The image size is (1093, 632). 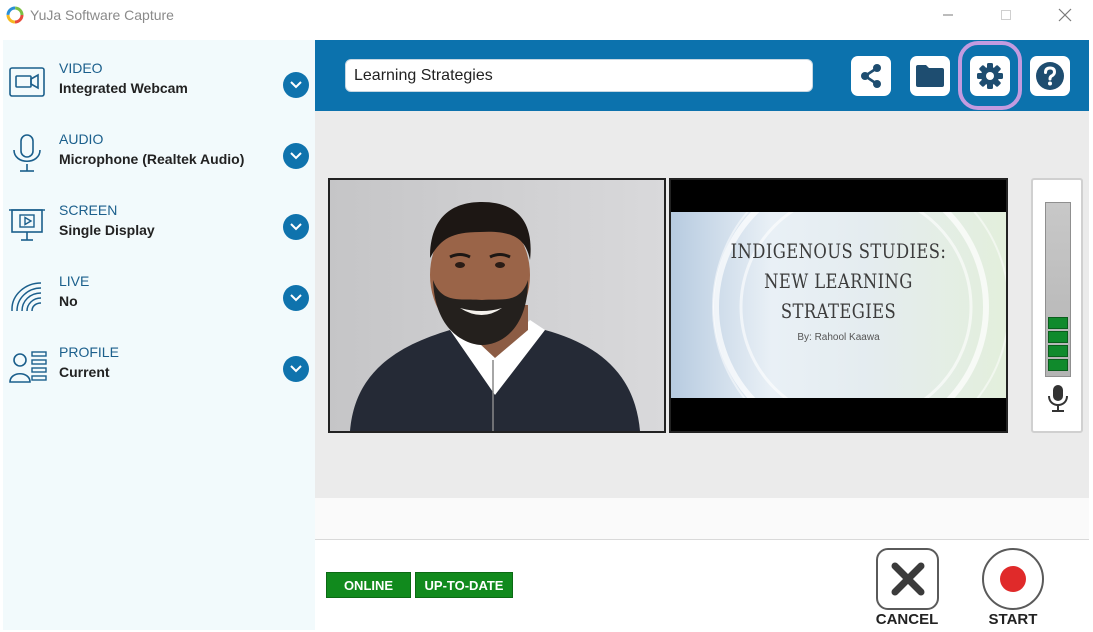 What do you see at coordinates (15, 15) in the screenshot?
I see `yuja-logo-icon` at bounding box center [15, 15].